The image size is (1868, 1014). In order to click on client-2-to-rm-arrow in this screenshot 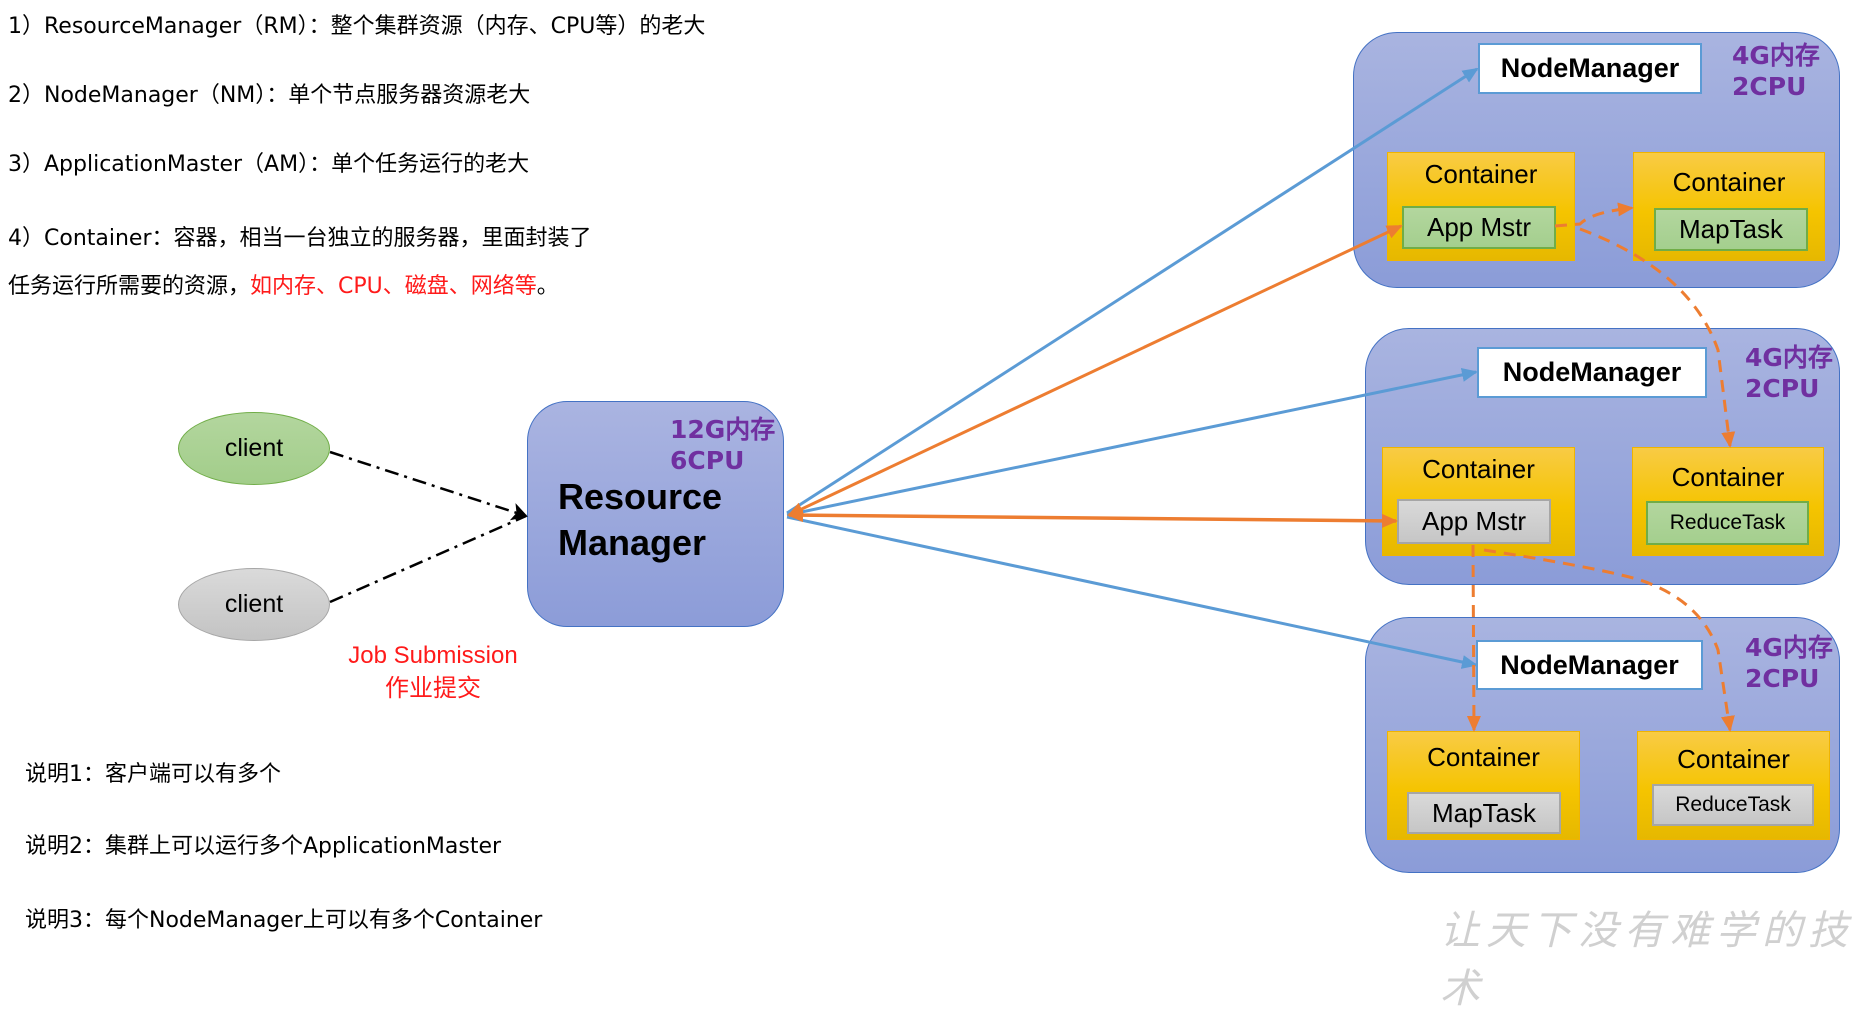, I will do `click(428, 559)`.